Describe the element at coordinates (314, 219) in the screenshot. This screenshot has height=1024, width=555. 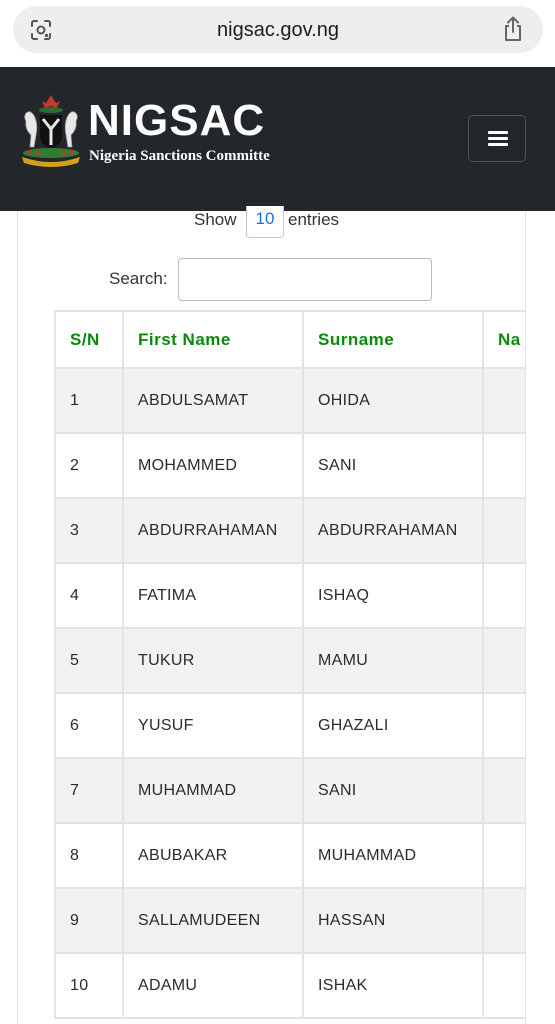
I see `entries-label: entries` at that location.